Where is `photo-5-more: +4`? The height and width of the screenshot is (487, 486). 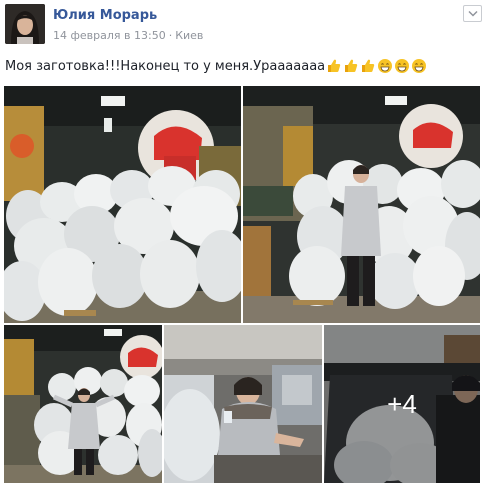 photo-5-more: +4 is located at coordinates (402, 404).